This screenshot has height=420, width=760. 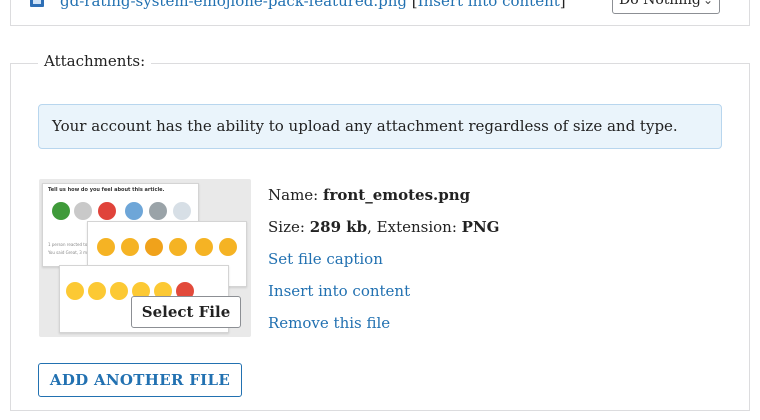 What do you see at coordinates (489, 5) in the screenshot?
I see `previous-insert-link: Insert into content` at bounding box center [489, 5].